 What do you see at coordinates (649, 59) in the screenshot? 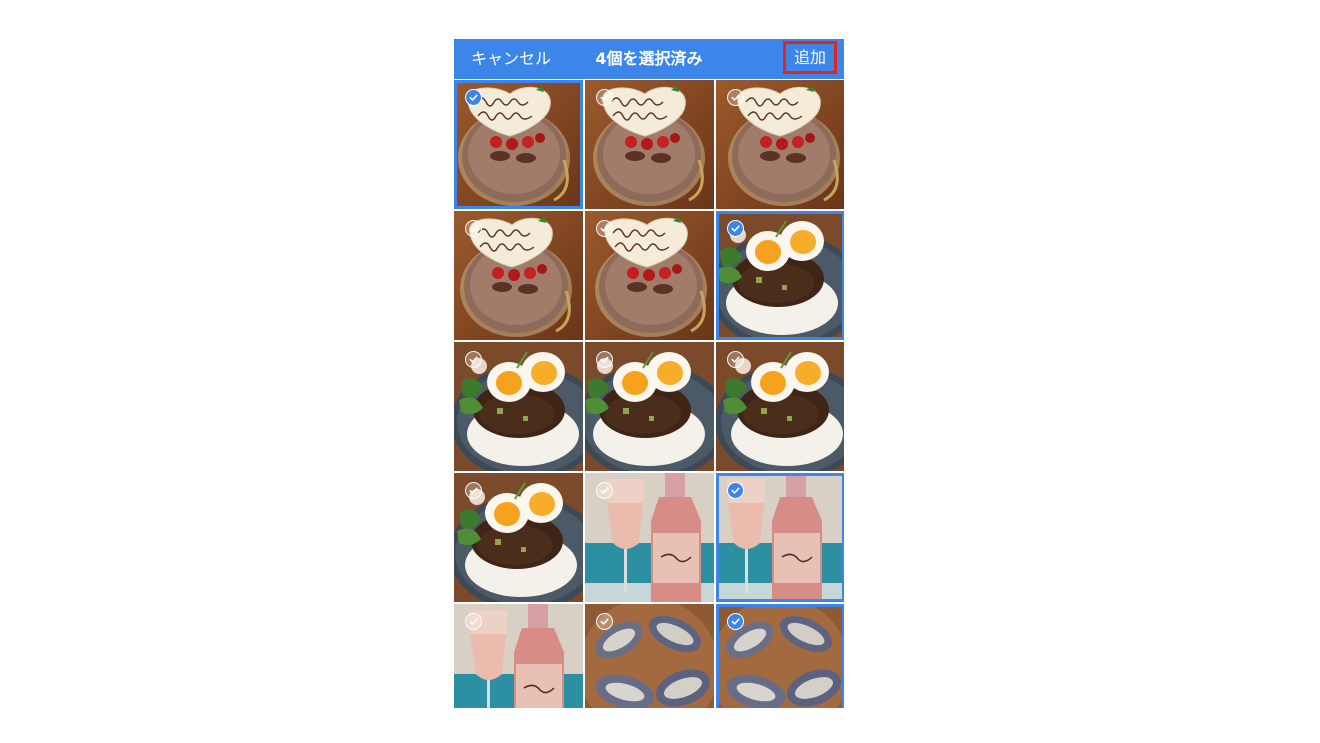
I see `navigation-bar: キャンセル 4個を選択済み 追加` at bounding box center [649, 59].